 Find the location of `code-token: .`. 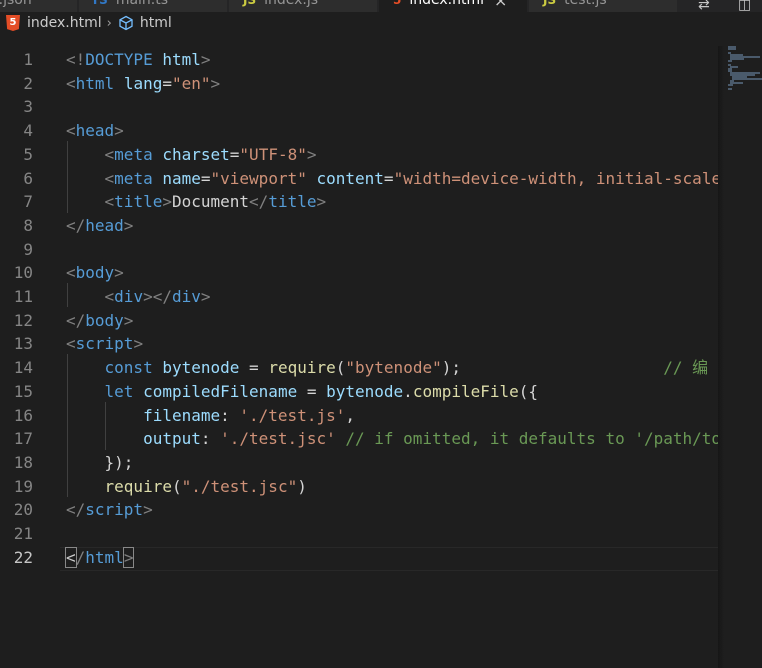

code-token: . is located at coordinates (408, 391).